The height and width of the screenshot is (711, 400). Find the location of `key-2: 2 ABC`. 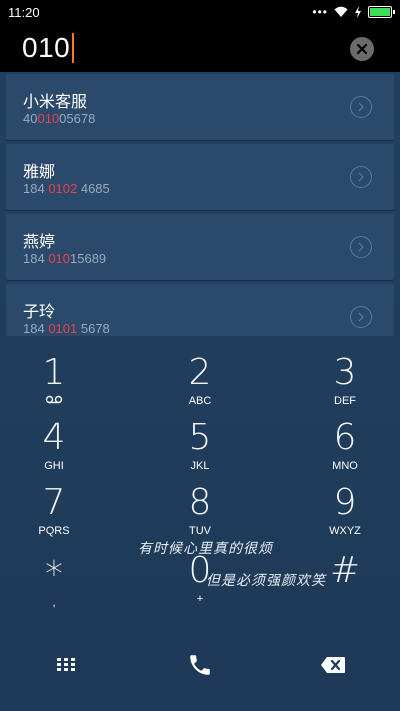

key-2: 2 ABC is located at coordinates (200, 378).